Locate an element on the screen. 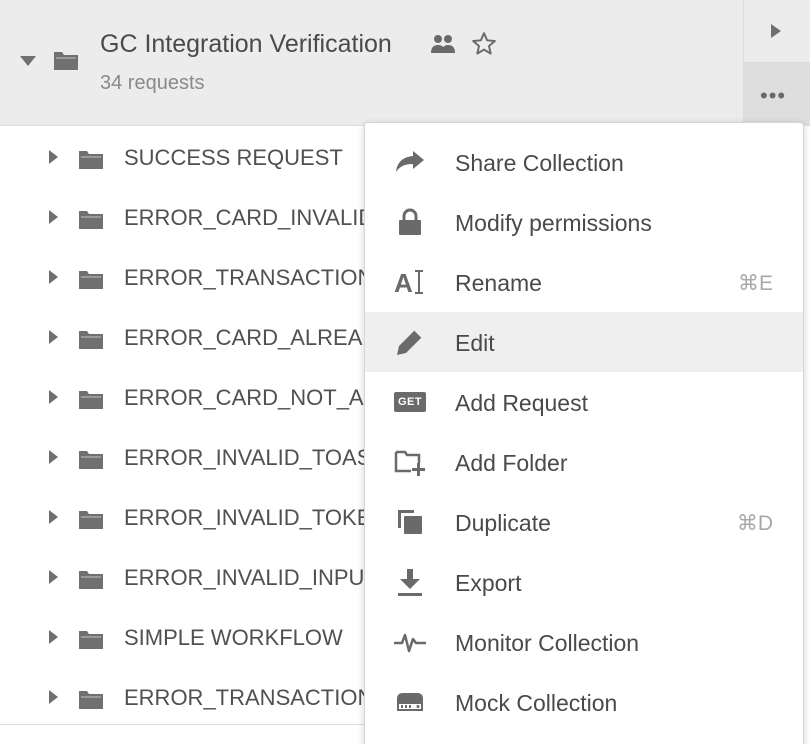  menu-item-add-request: GET Add Request is located at coordinates (584, 402).